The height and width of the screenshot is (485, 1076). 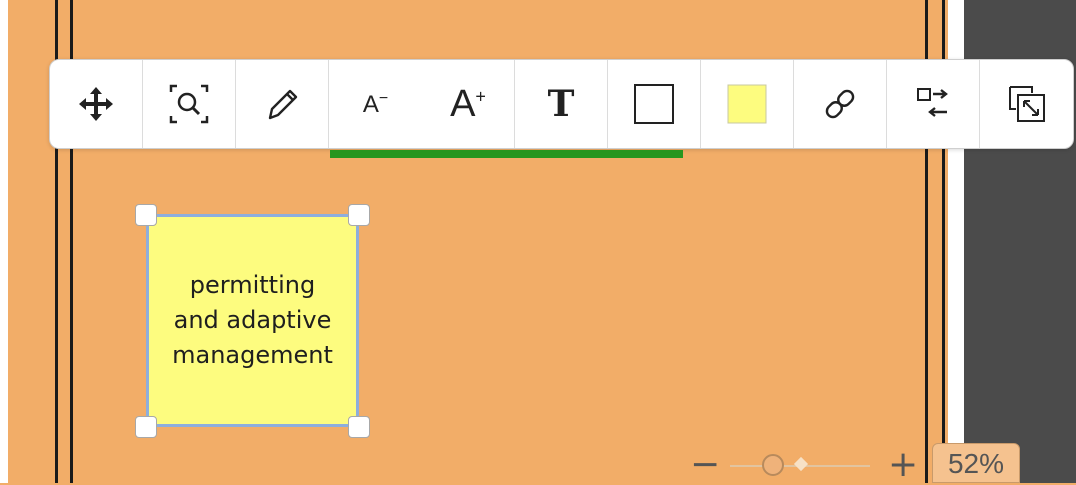 What do you see at coordinates (801, 464) in the screenshot?
I see `zoom-default-marker` at bounding box center [801, 464].